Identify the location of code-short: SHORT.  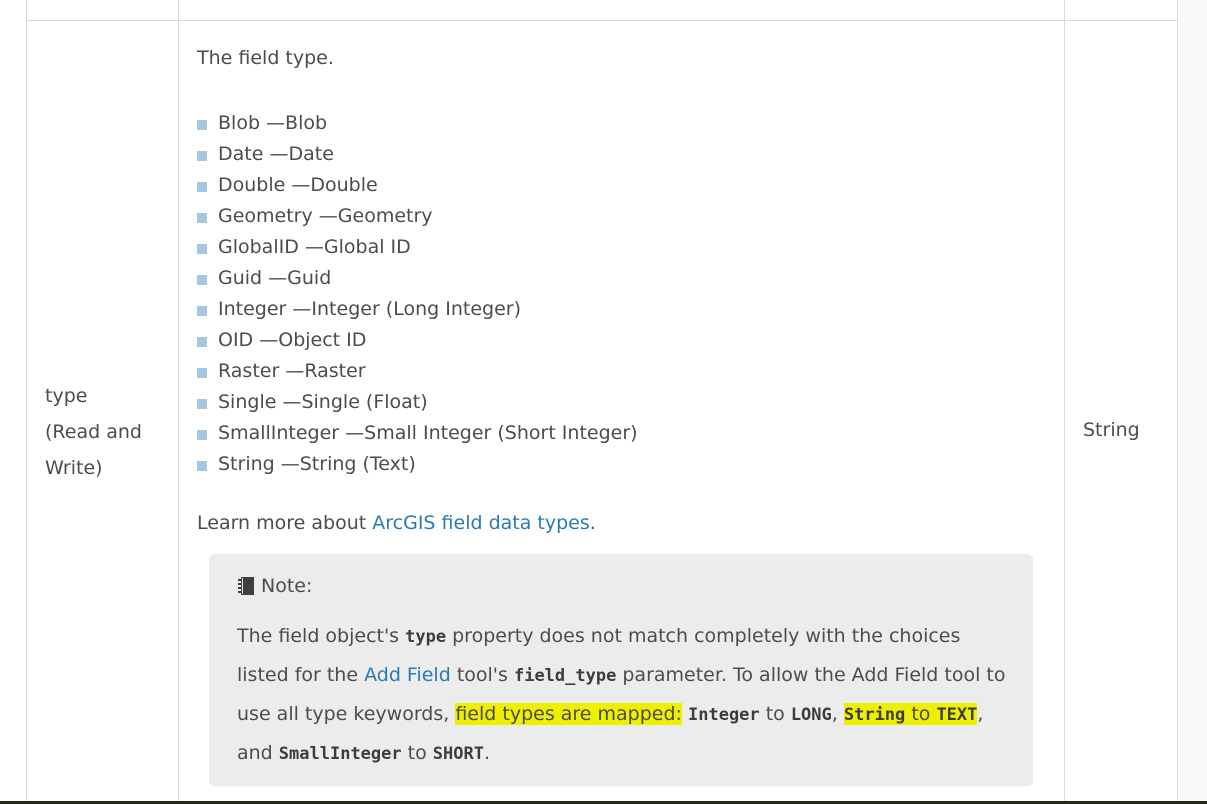
(458, 754).